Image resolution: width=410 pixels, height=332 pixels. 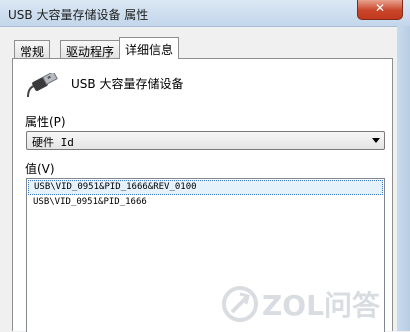 I want to click on values-label: 值(V), so click(x=40, y=169).